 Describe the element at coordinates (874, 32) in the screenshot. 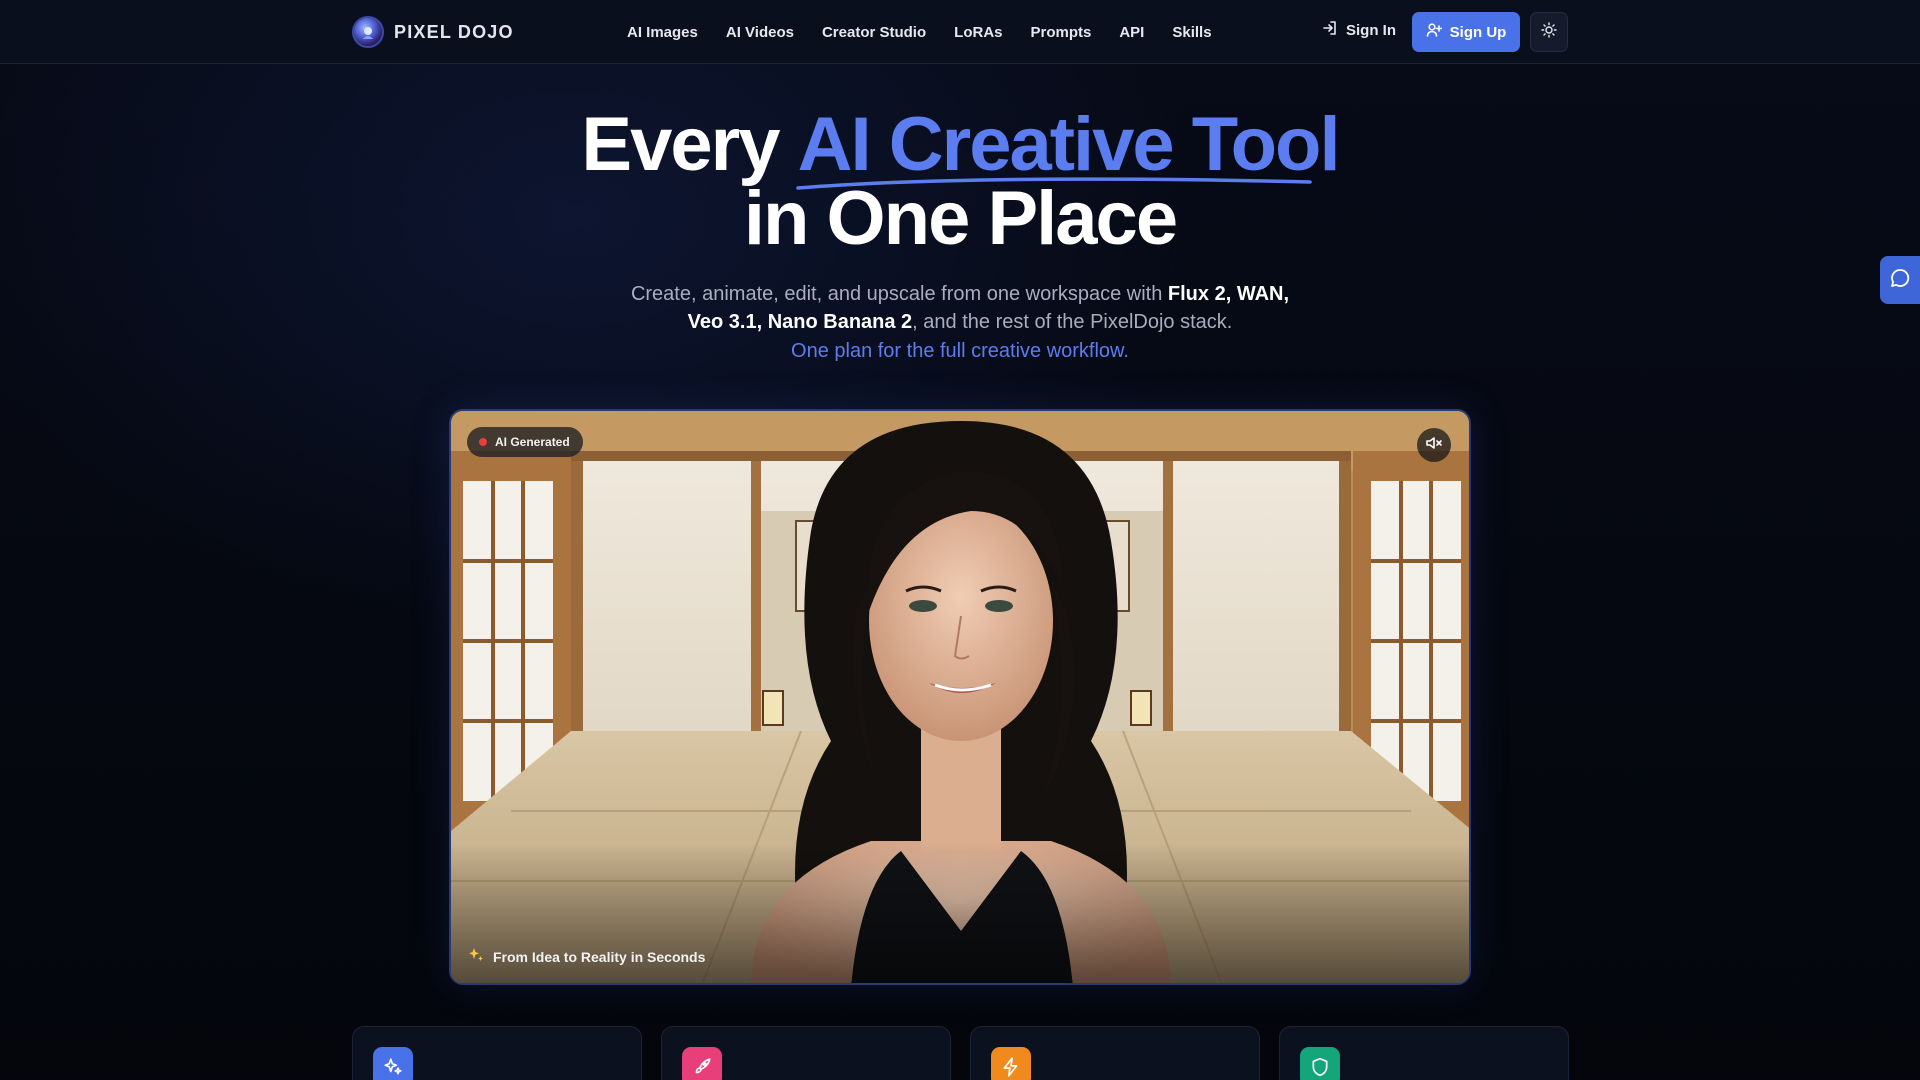

I see `nav-creator-studio: Creator Studio` at that location.